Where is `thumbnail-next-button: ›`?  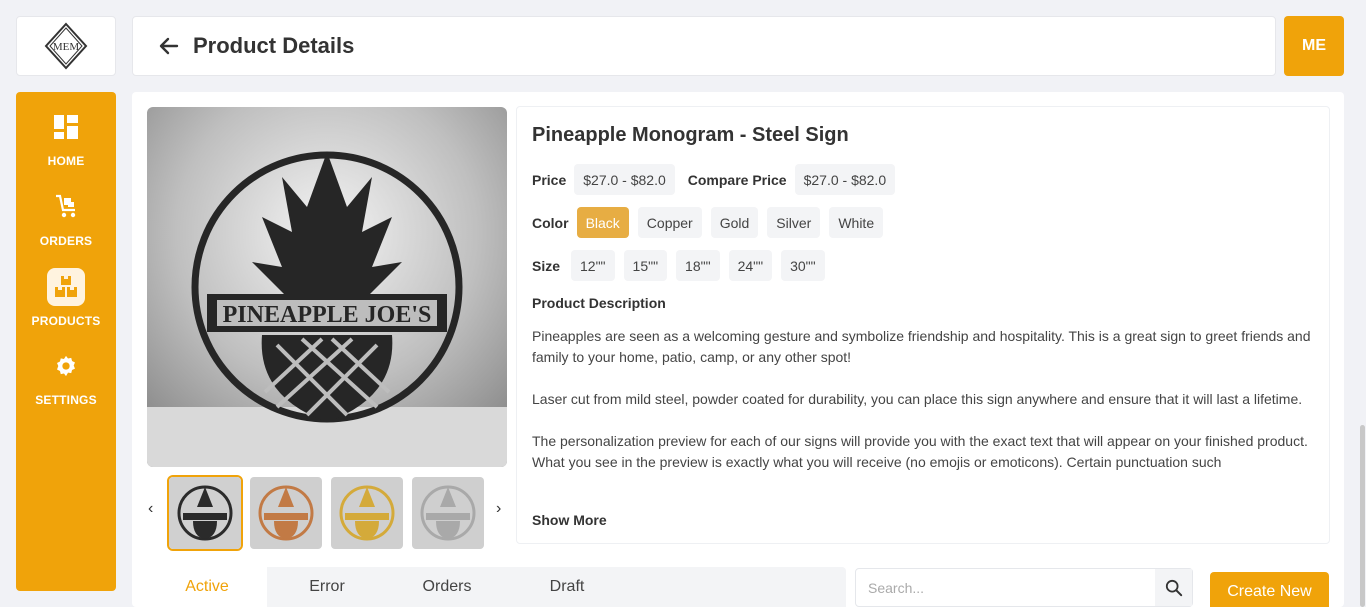 thumbnail-next-button: › is located at coordinates (498, 509).